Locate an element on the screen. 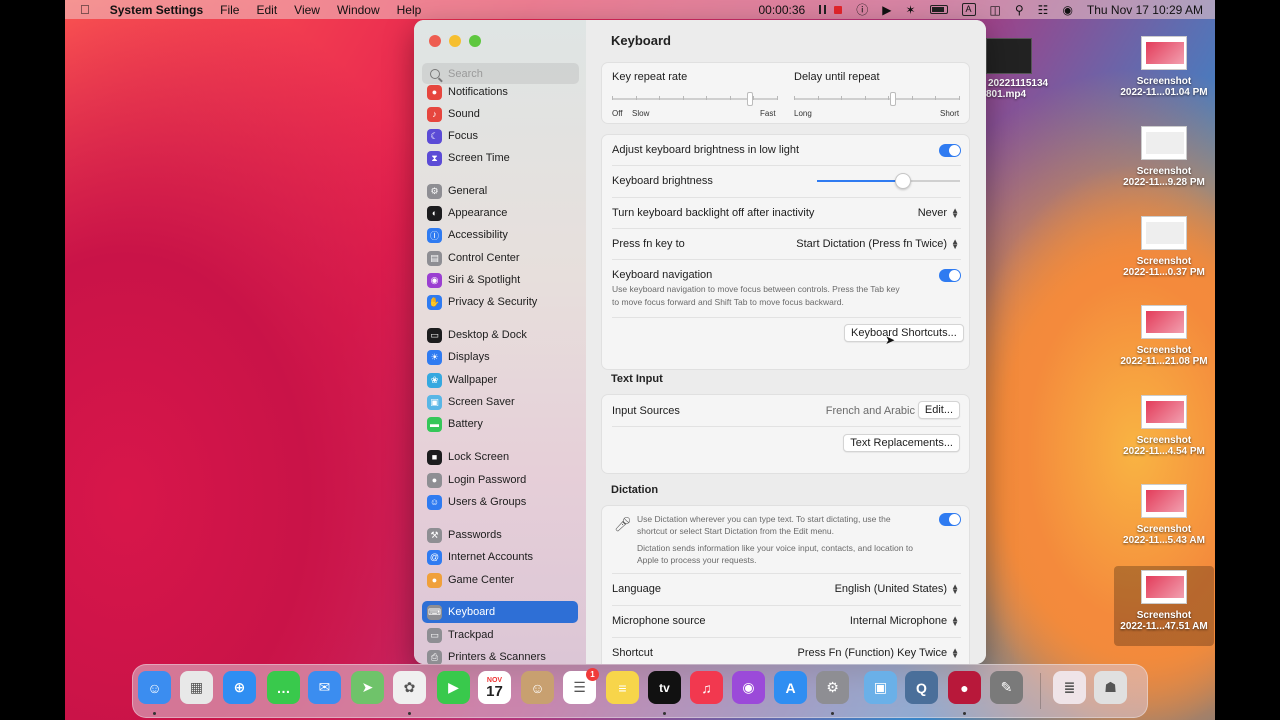  reminders-icon: ☰ 1 is located at coordinates (581, 686).